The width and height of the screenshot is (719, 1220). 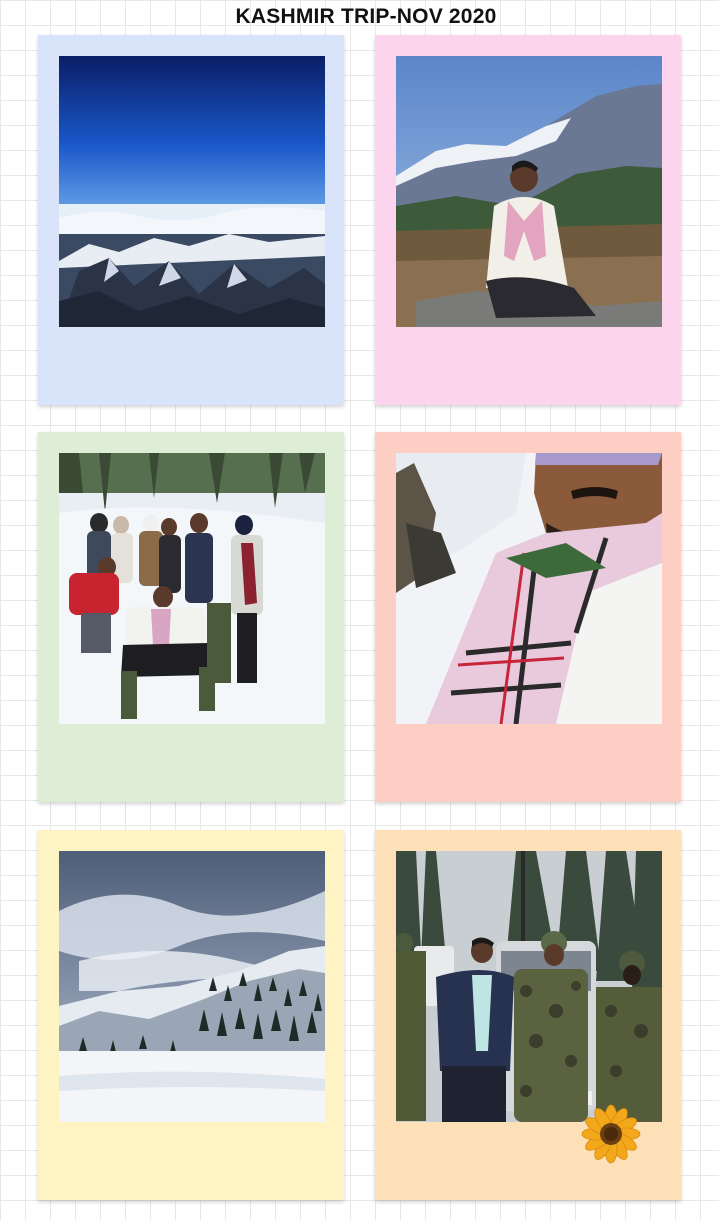 What do you see at coordinates (529, 986) in the screenshot?
I see `photo-soldiers-jeep` at bounding box center [529, 986].